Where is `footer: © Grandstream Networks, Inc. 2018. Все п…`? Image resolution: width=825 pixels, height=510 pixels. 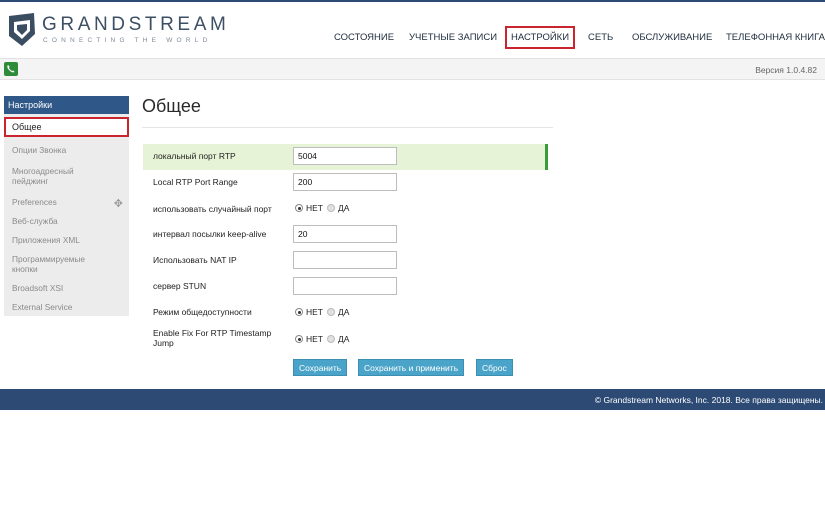 footer: © Grandstream Networks, Inc. 2018. Все п… is located at coordinates (412, 399).